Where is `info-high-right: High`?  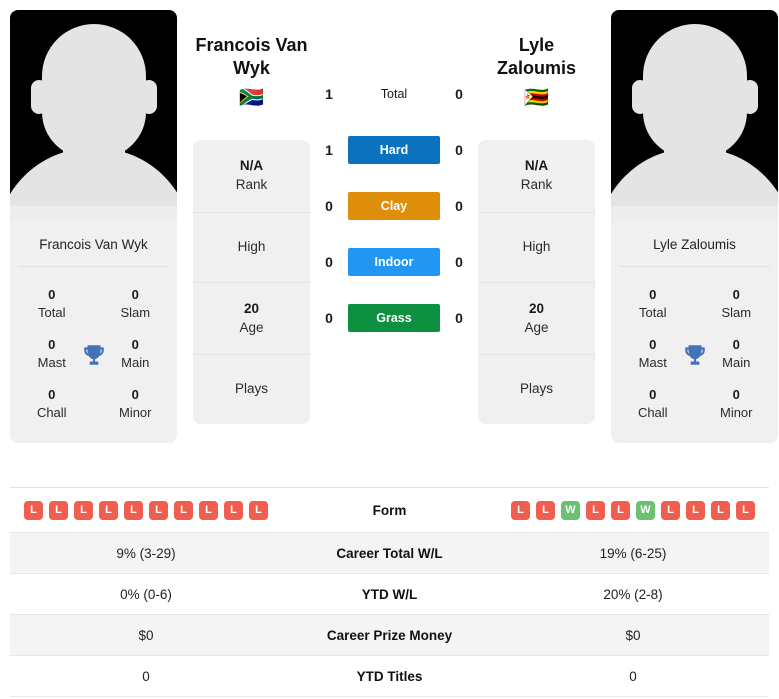
info-high-right: High is located at coordinates (536, 248).